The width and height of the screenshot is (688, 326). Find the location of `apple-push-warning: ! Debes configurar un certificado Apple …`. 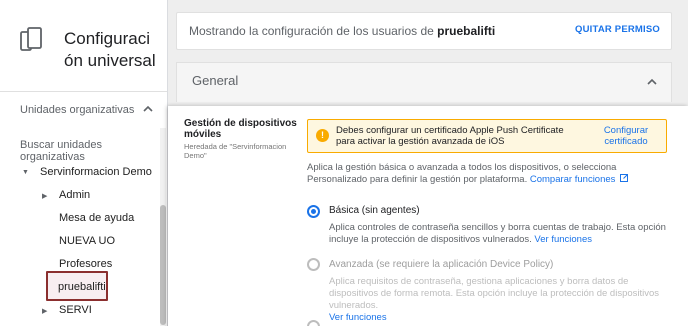

apple-push-warning: ! Debes configurar un certificado Apple … is located at coordinates (487, 136).